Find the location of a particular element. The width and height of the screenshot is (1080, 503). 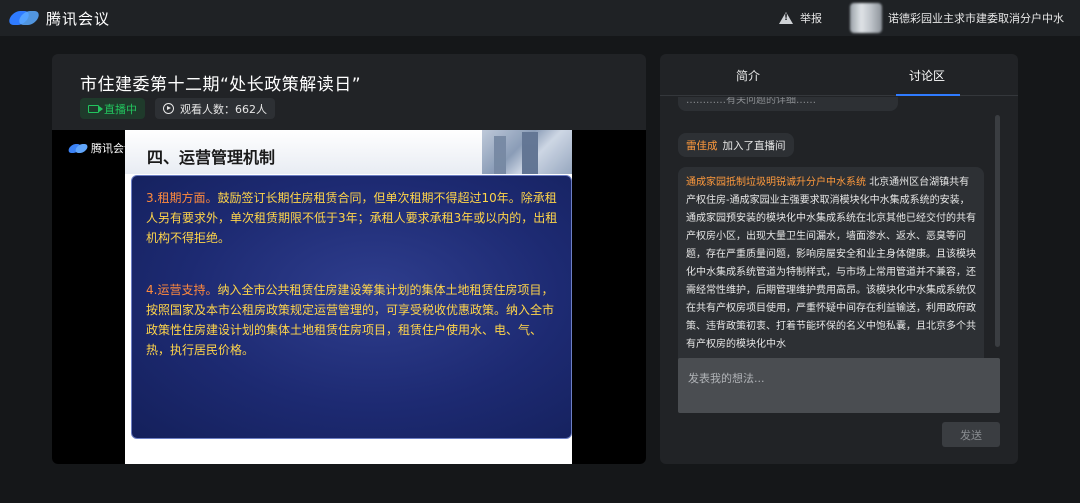

username: 诺德彩园业主求市建委取消分户中水 is located at coordinates (976, 18).